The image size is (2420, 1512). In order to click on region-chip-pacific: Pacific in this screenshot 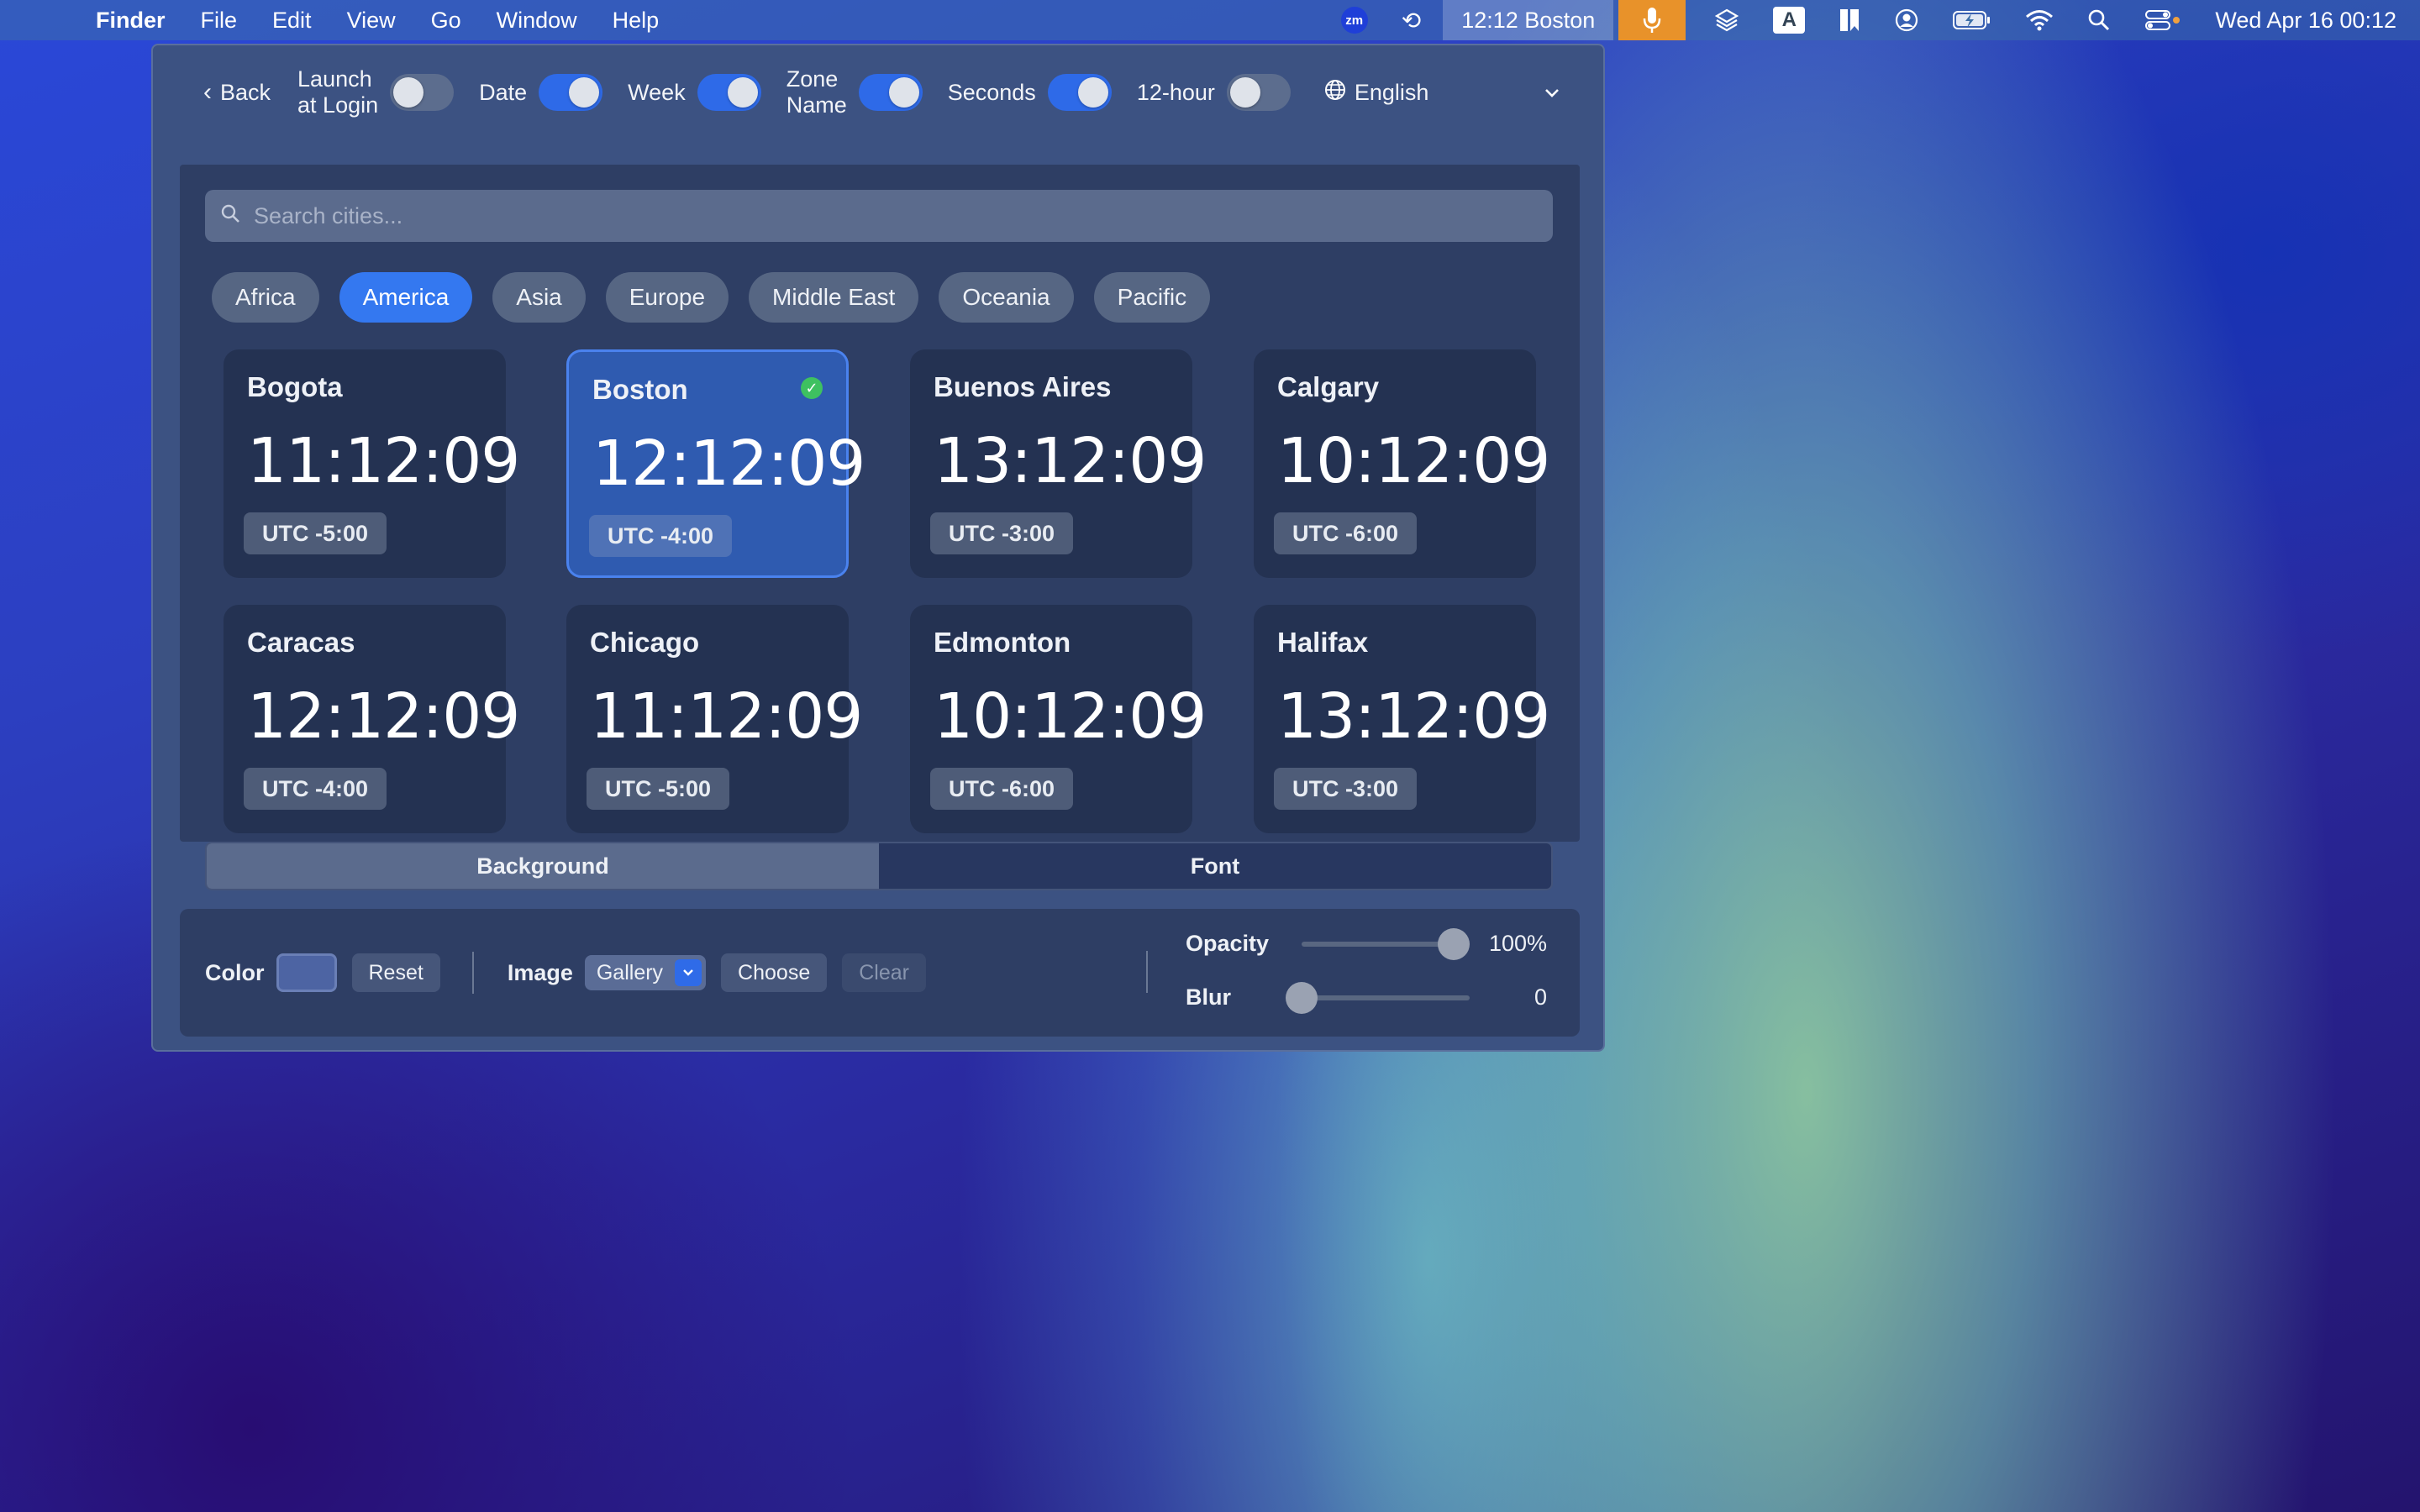, I will do `click(1152, 297)`.